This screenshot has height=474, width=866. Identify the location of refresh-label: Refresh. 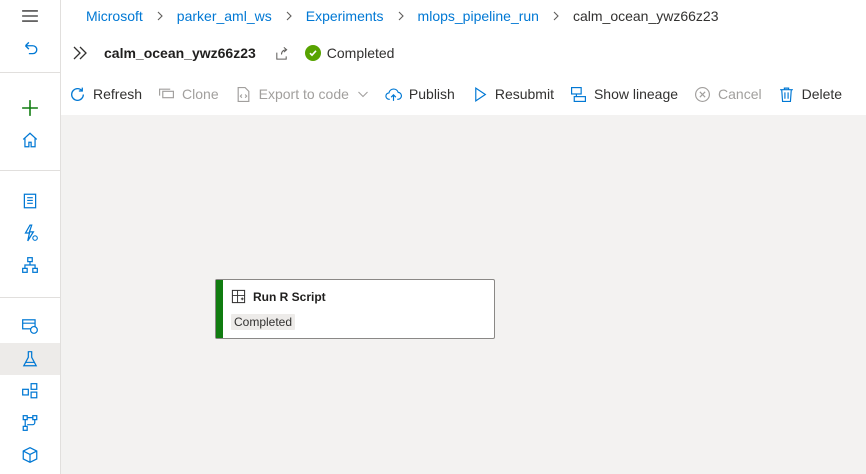
(118, 94).